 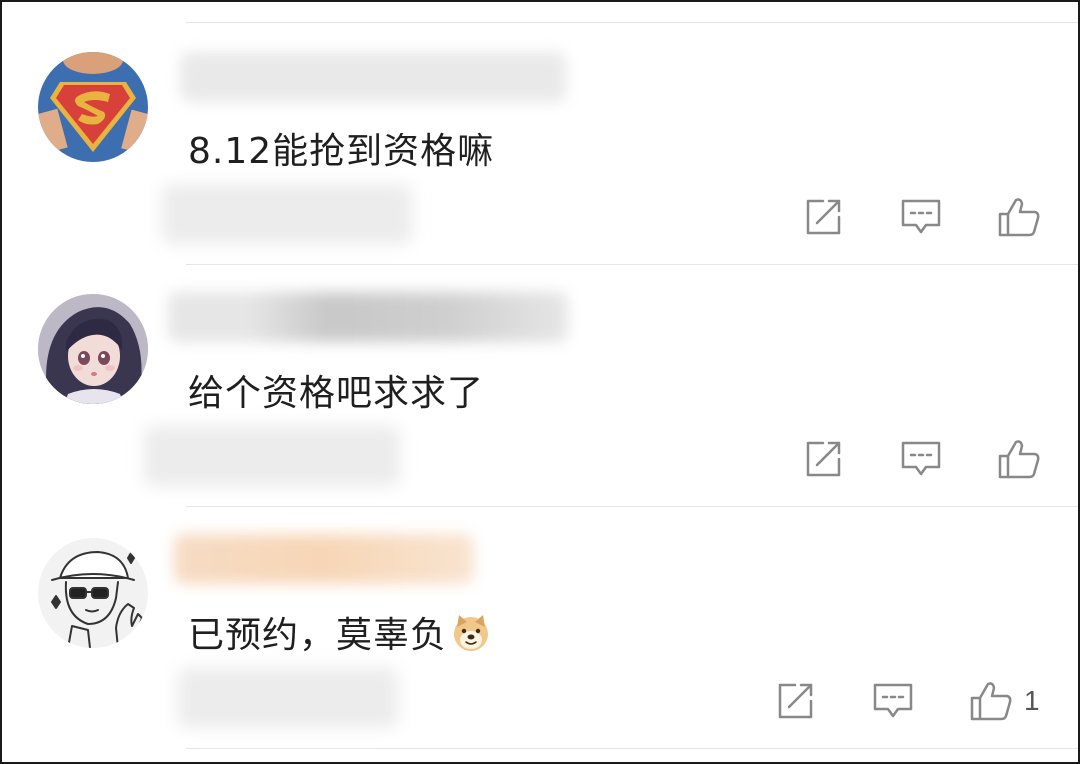 I want to click on like-count: 1, so click(x=1032, y=700).